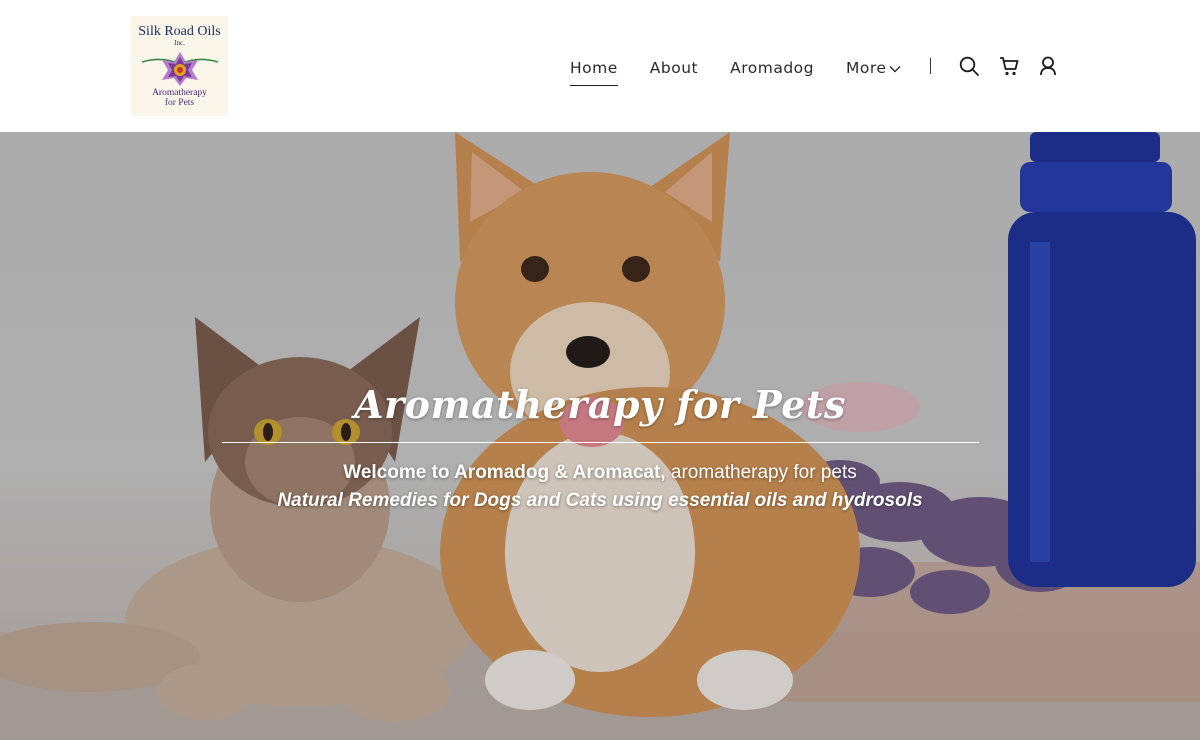  I want to click on hero-subtitle-rest: aromatherapy for pets, so click(761, 472).